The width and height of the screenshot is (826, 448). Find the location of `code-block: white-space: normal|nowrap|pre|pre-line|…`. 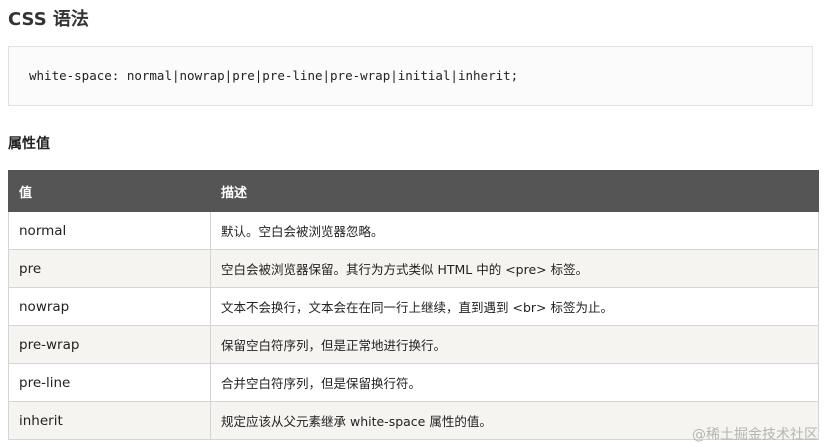

code-block: white-space: normal|nowrap|pre|pre-line|… is located at coordinates (410, 76).